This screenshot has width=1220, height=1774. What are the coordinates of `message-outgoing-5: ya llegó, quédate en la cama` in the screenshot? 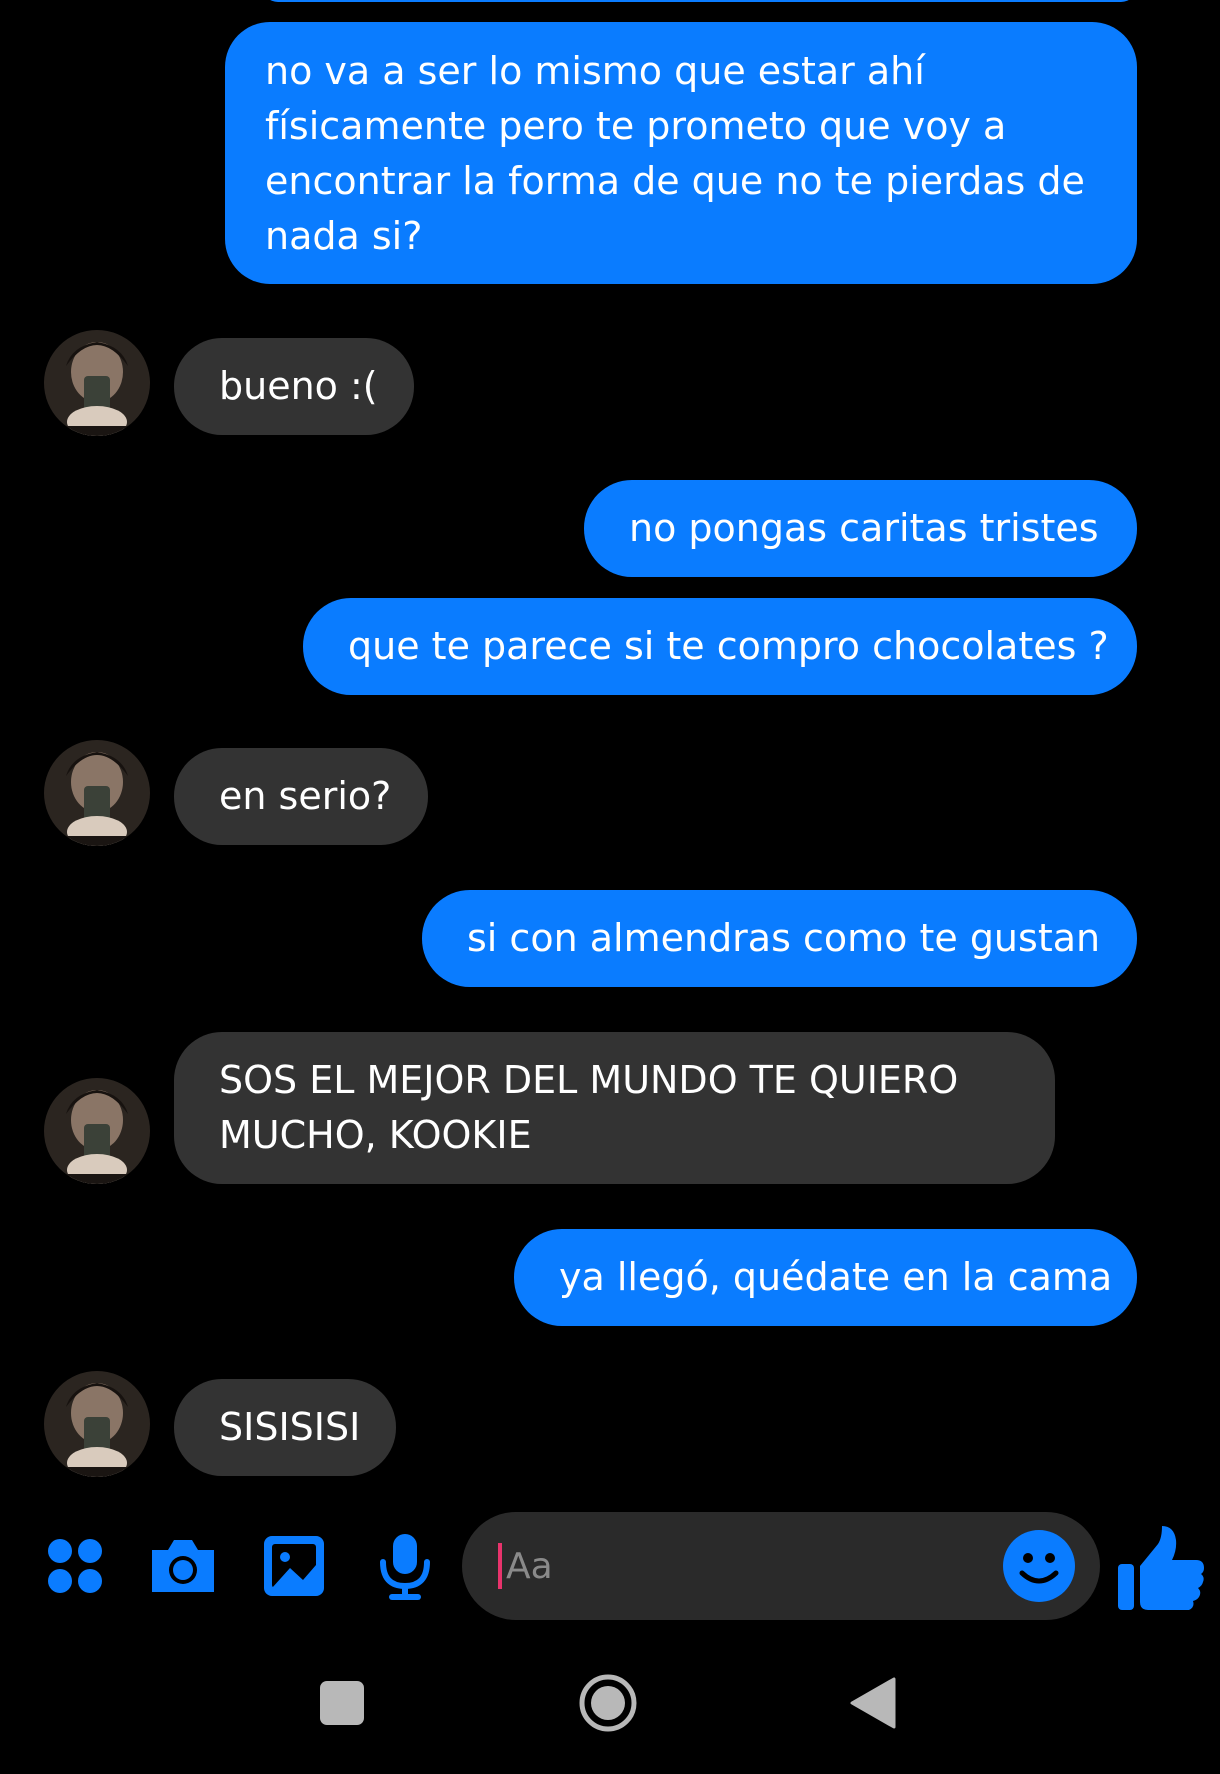 It's located at (825, 1277).